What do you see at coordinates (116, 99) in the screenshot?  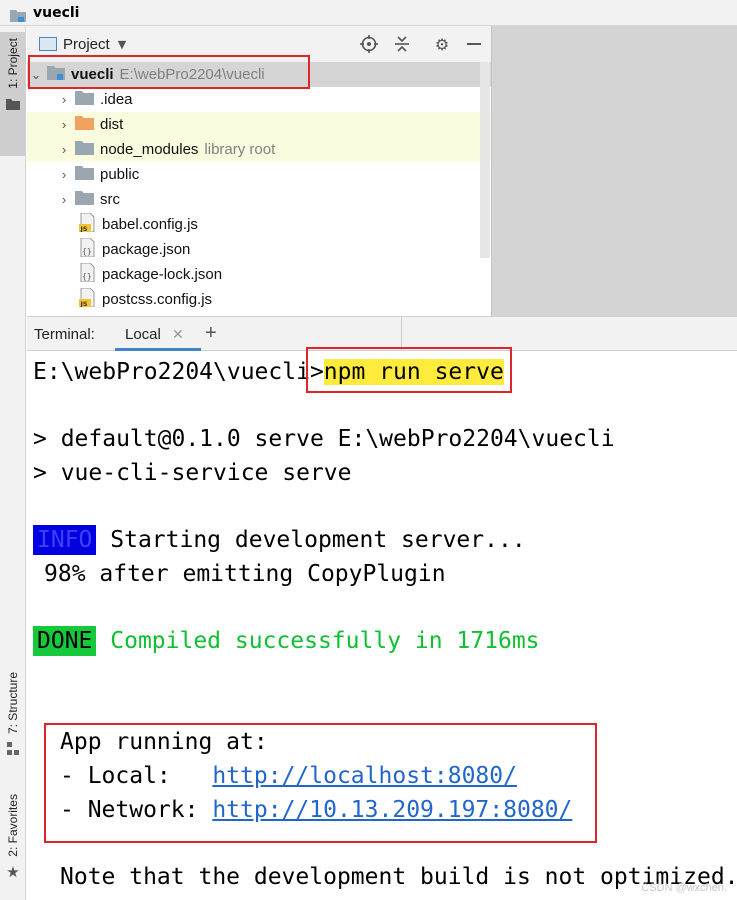 I see `tree-item-label: .idea` at bounding box center [116, 99].